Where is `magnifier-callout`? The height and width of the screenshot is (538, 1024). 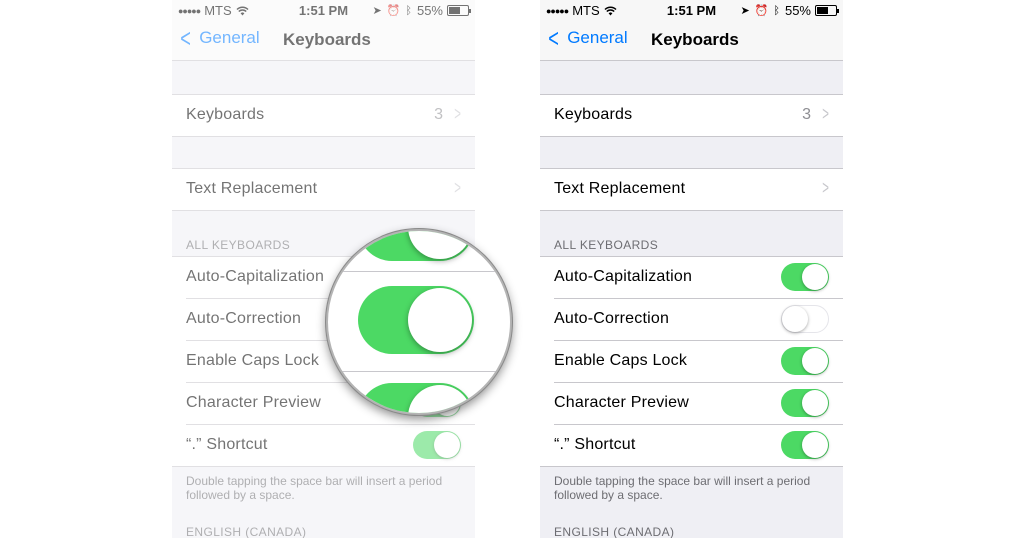
magnifier-callout is located at coordinates (419, 322).